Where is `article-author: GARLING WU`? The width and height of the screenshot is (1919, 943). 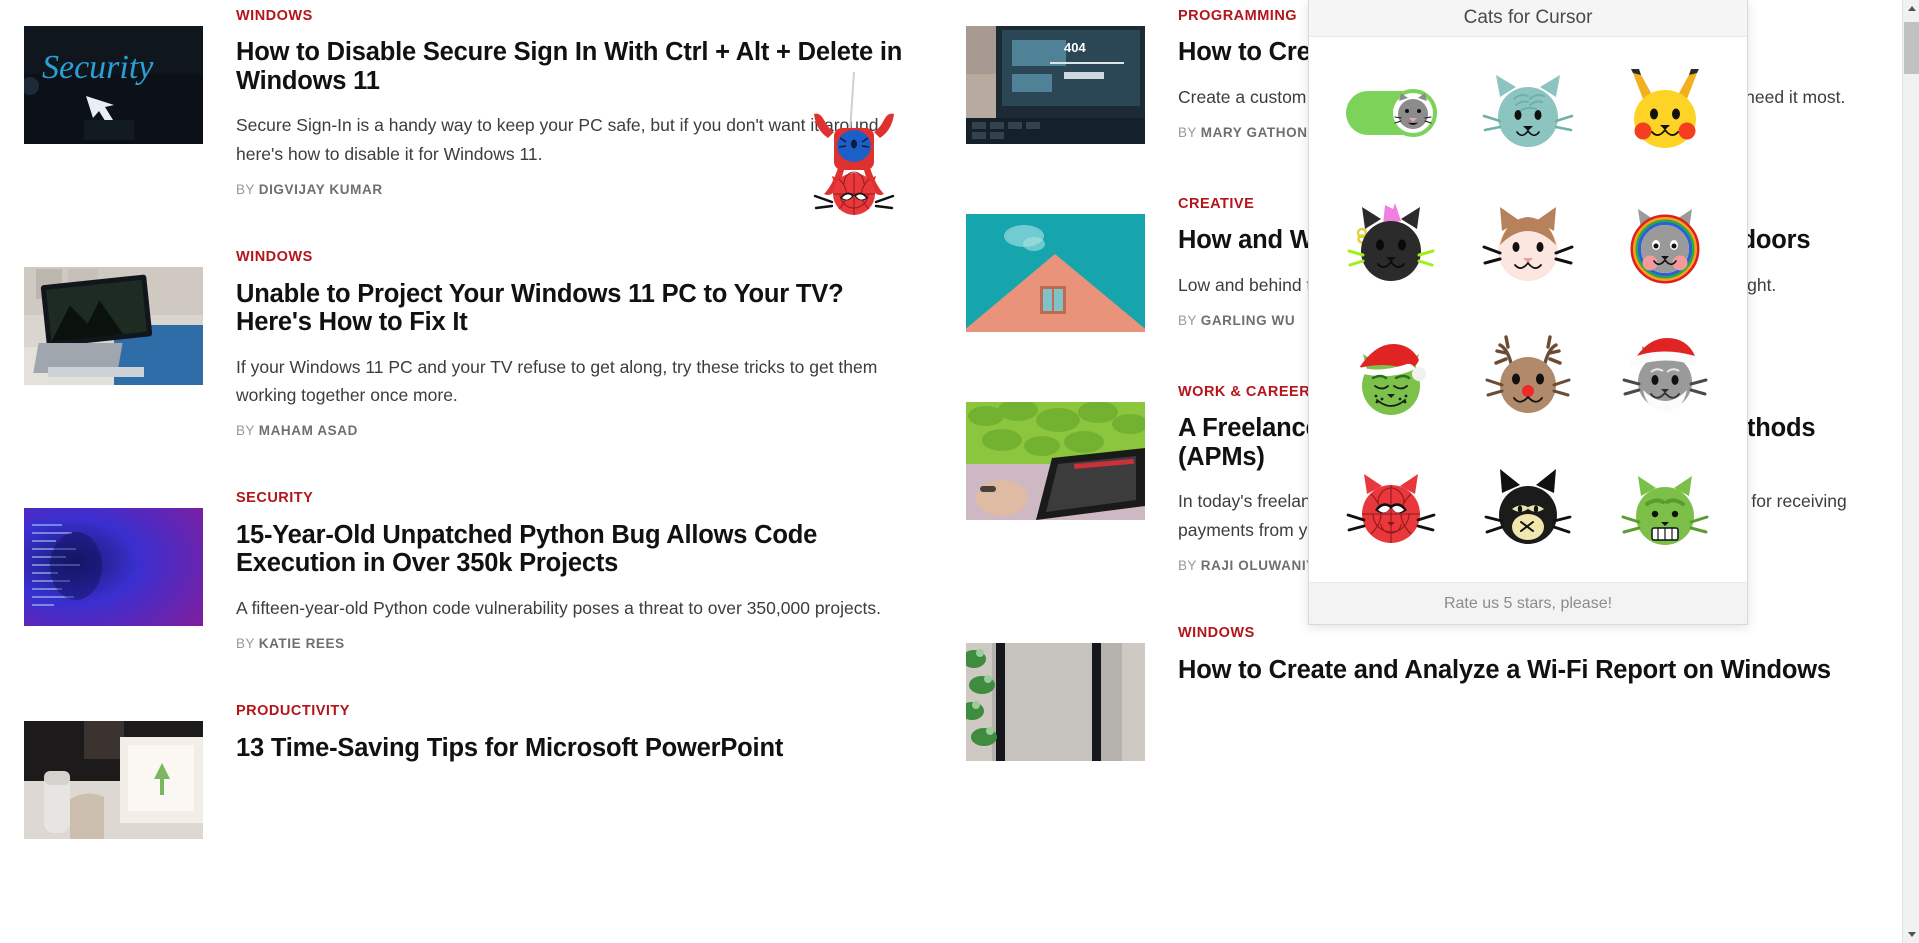 article-author: GARLING WU is located at coordinates (1248, 320).